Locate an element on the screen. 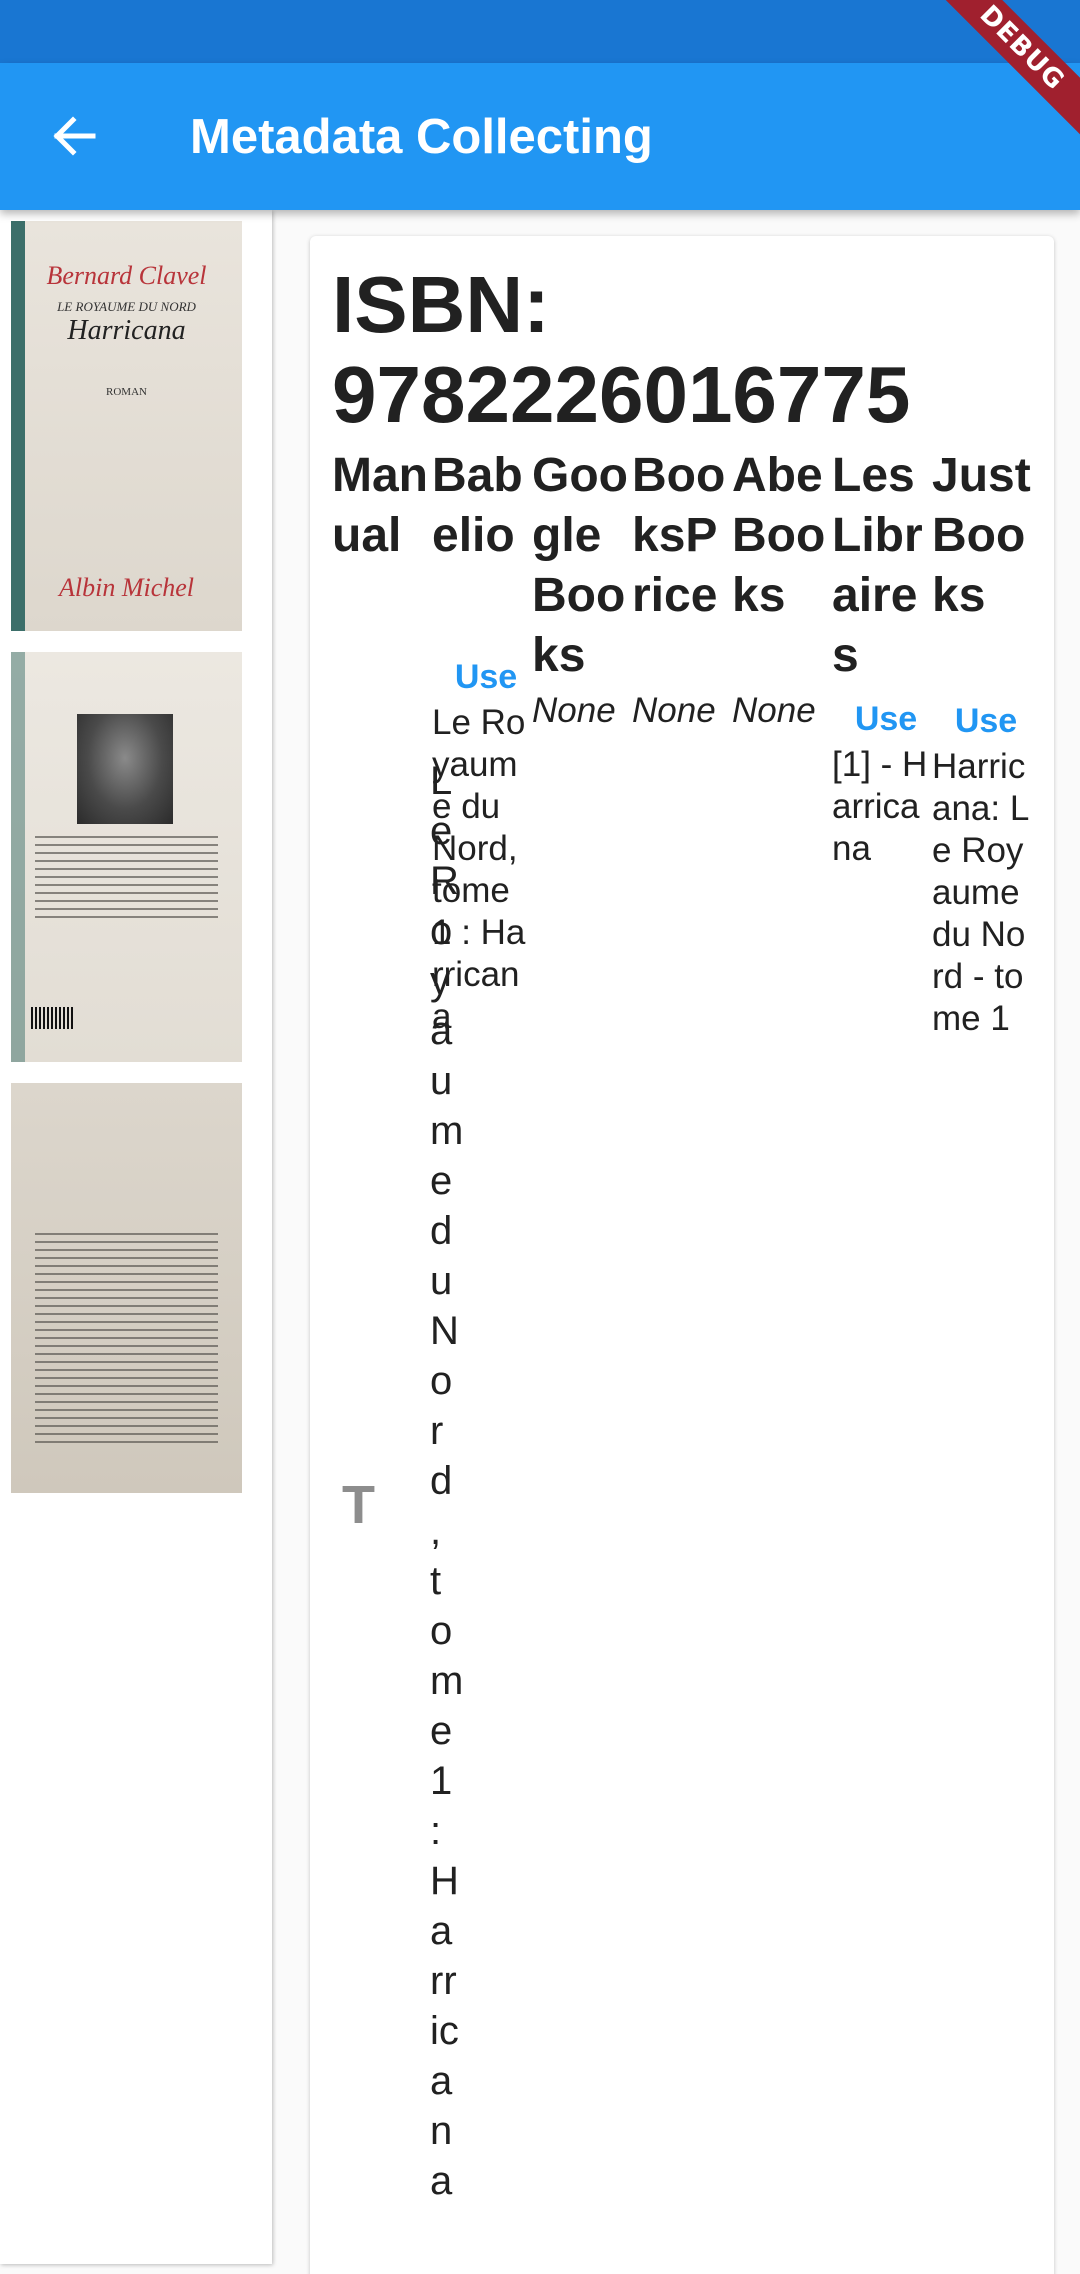  page-image is located at coordinates (126, 1288).